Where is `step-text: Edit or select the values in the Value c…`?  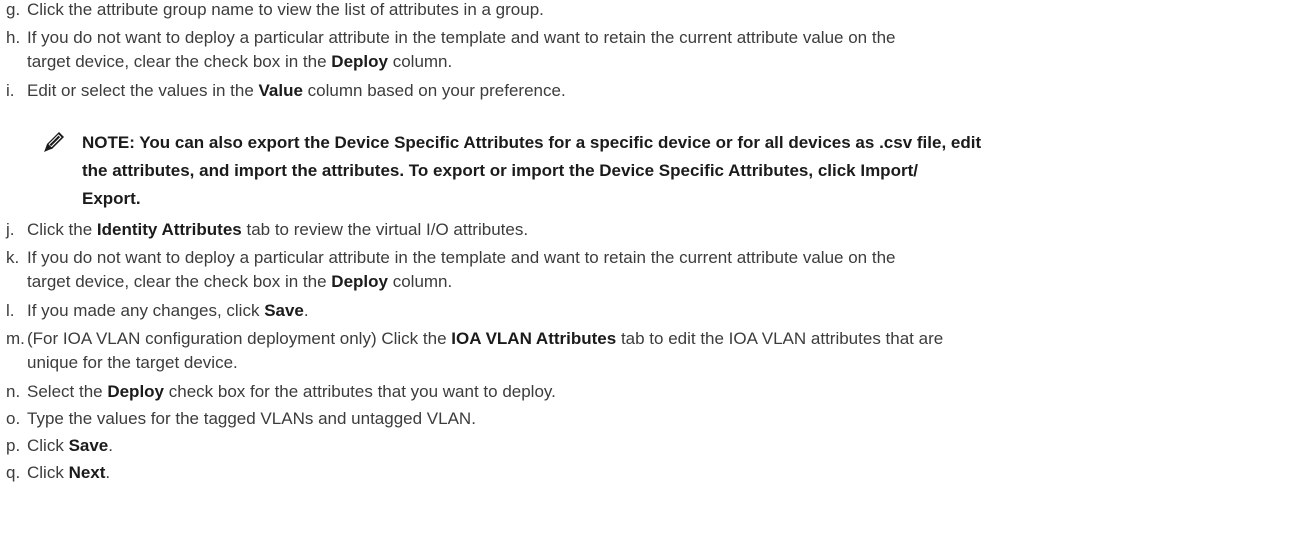 step-text: Edit or select the values in the Value c… is located at coordinates (661, 91).